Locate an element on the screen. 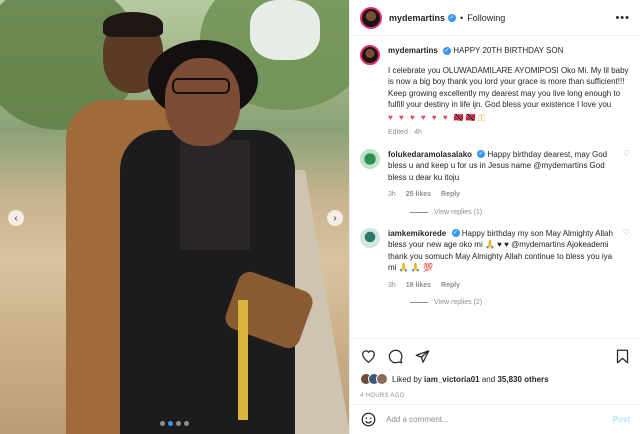  emoji-icon is located at coordinates (368, 420).